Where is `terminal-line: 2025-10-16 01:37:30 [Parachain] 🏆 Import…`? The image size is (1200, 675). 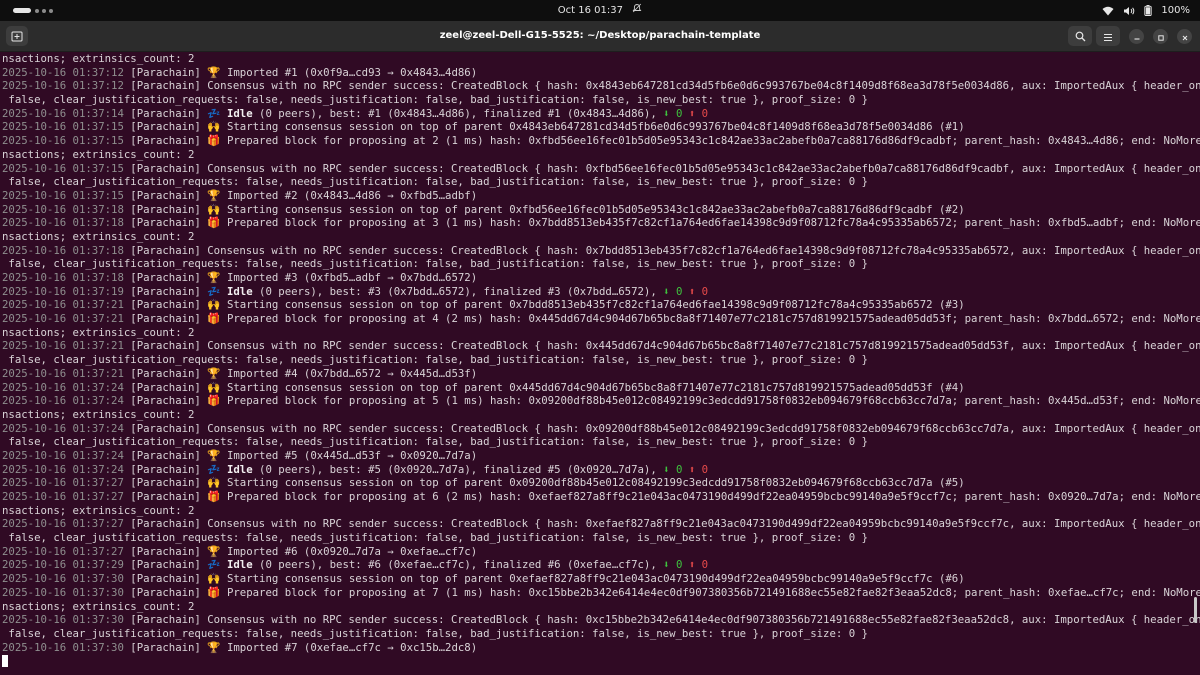 terminal-line: 2025-10-16 01:37:30 [Parachain] 🏆 Import… is located at coordinates (600, 648).